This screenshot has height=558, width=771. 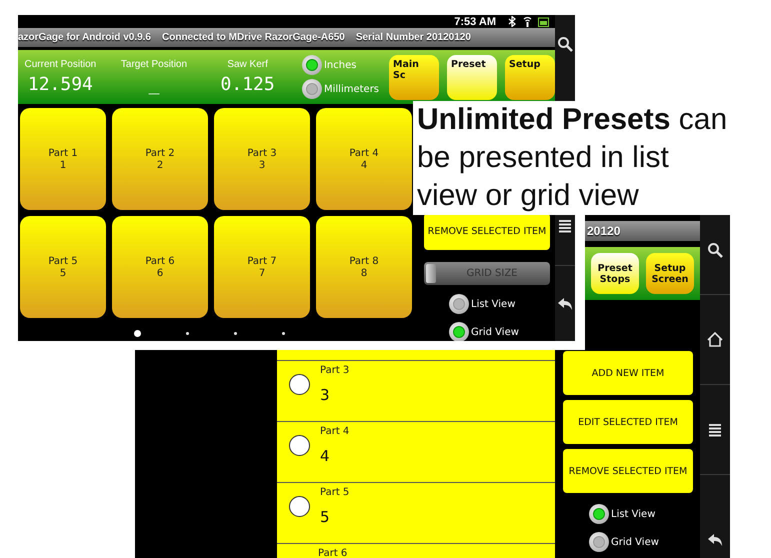 I want to click on preset-tile: Part 5 5, so click(x=63, y=267).